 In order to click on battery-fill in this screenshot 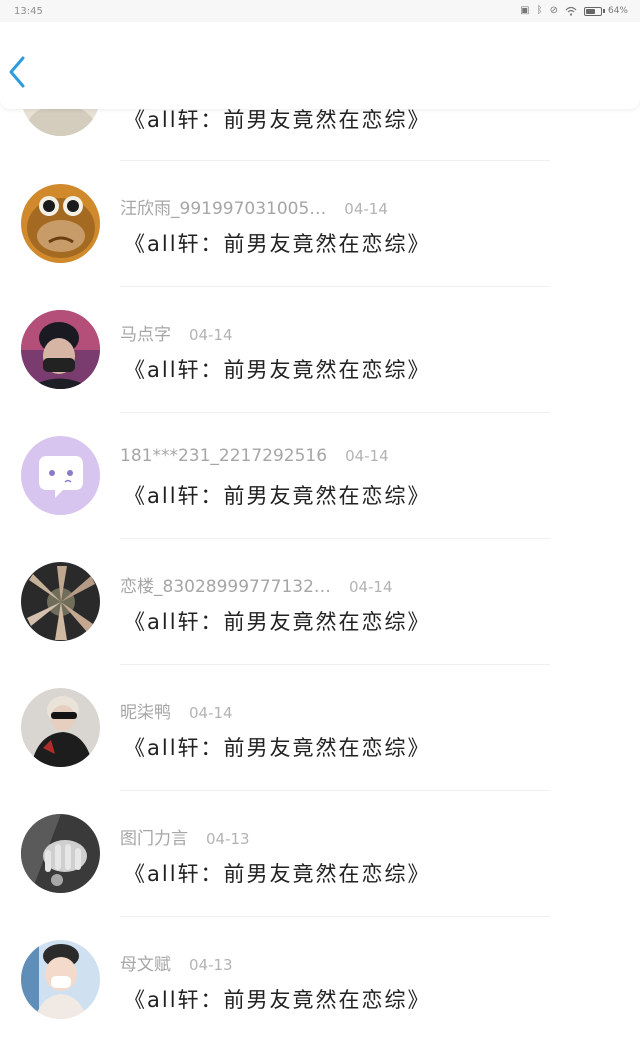, I will do `click(590, 11)`.